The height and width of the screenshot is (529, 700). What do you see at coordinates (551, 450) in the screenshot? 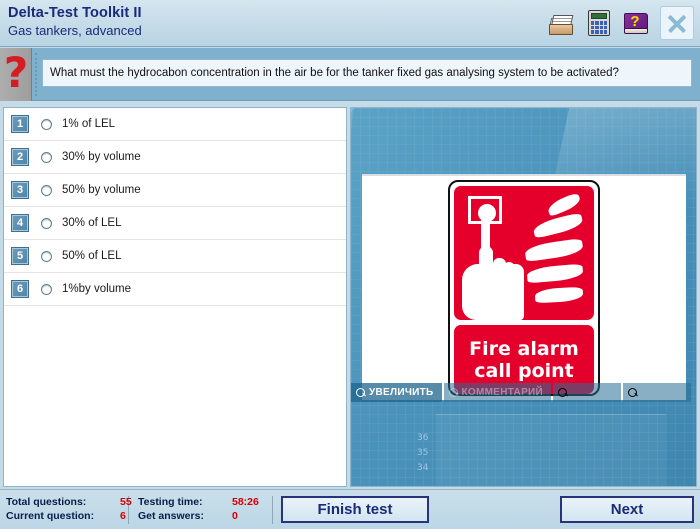
I see `blueprint-block` at bounding box center [551, 450].